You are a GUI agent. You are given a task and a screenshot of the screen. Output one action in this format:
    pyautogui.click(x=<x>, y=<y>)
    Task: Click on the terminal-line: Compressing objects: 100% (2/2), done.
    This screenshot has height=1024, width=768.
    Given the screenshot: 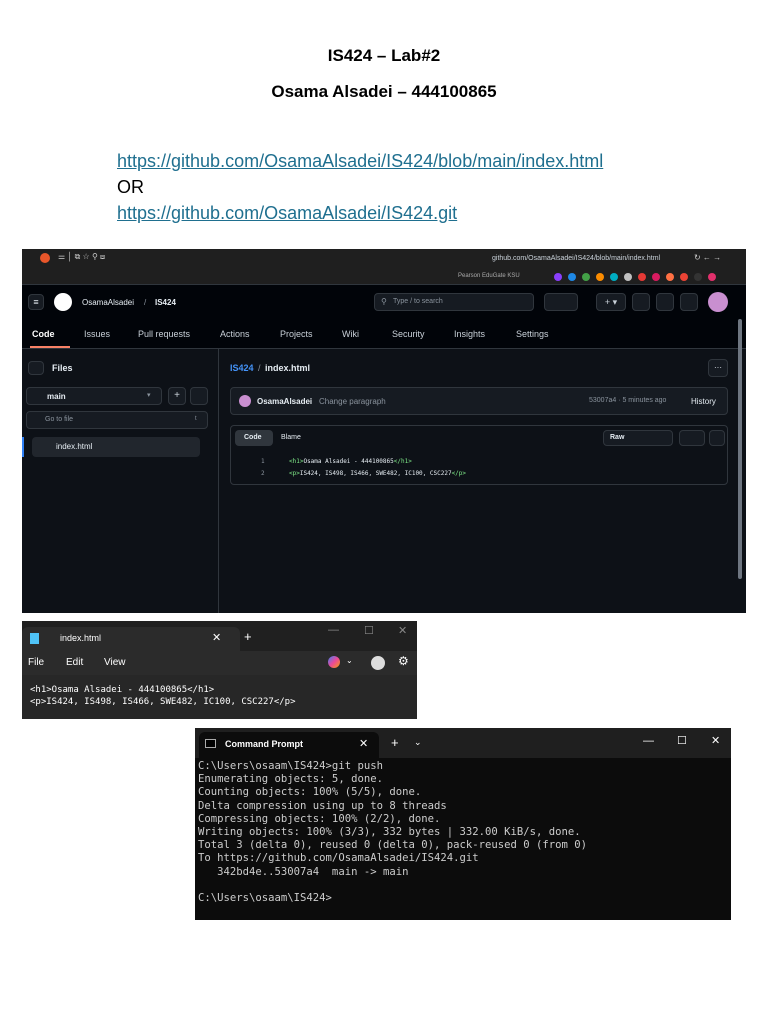 What is the action you would take?
    pyautogui.click(x=319, y=818)
    